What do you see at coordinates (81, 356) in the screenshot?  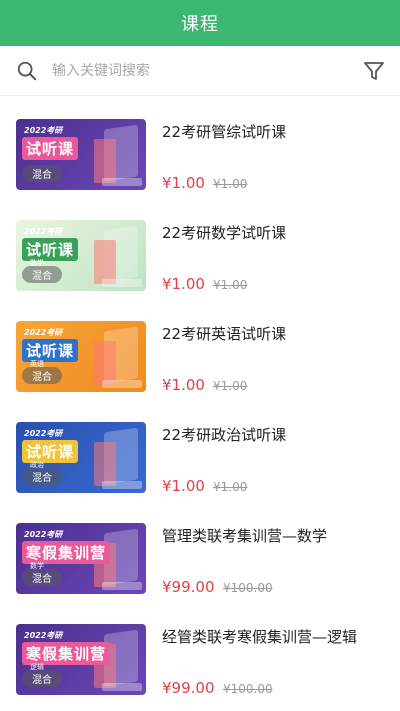 I see `course-thumbnail: 2022考研 试听课 英语 混合` at bounding box center [81, 356].